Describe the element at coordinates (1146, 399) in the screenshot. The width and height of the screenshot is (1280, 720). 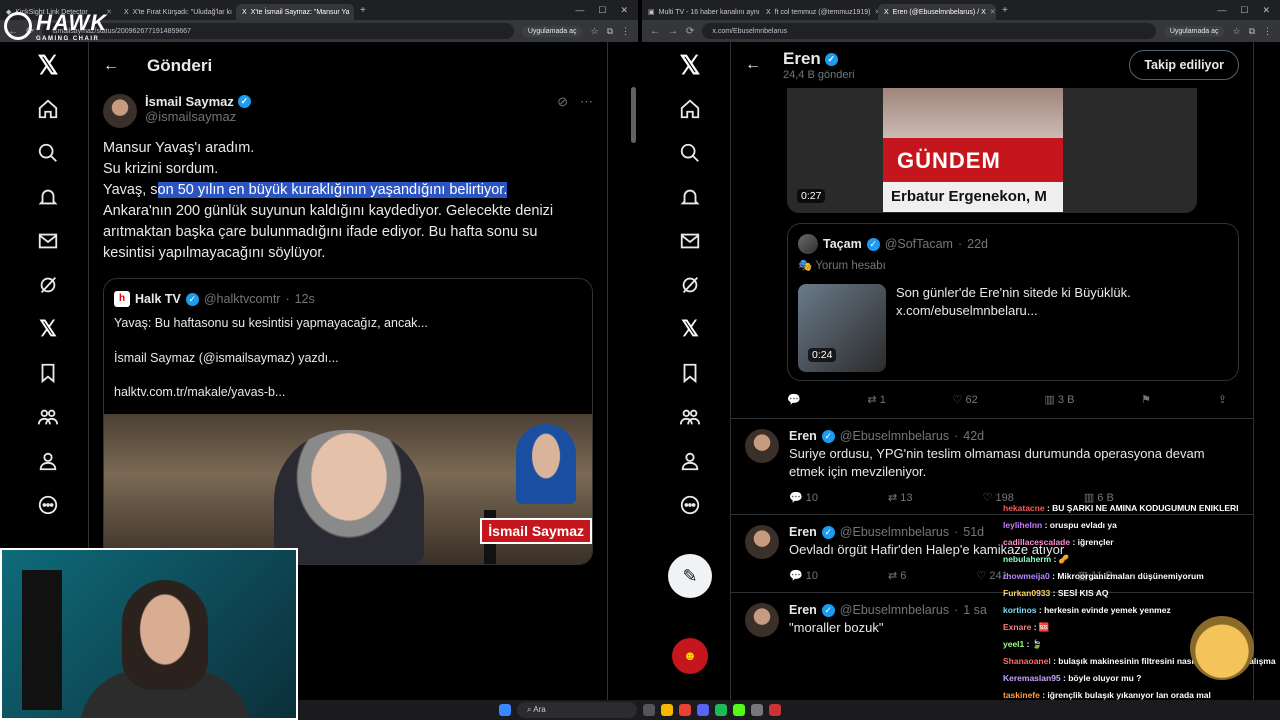
I see `bookmark-icon: ⚑` at that location.